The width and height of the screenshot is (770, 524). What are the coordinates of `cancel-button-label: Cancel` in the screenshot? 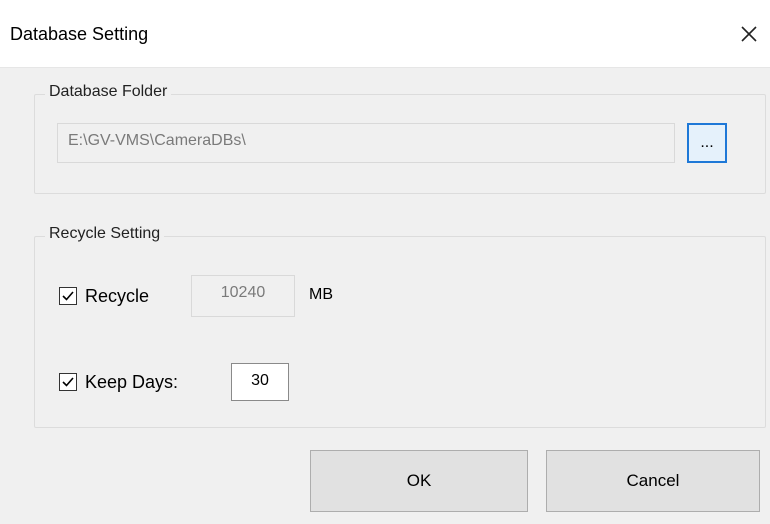 It's located at (653, 480).